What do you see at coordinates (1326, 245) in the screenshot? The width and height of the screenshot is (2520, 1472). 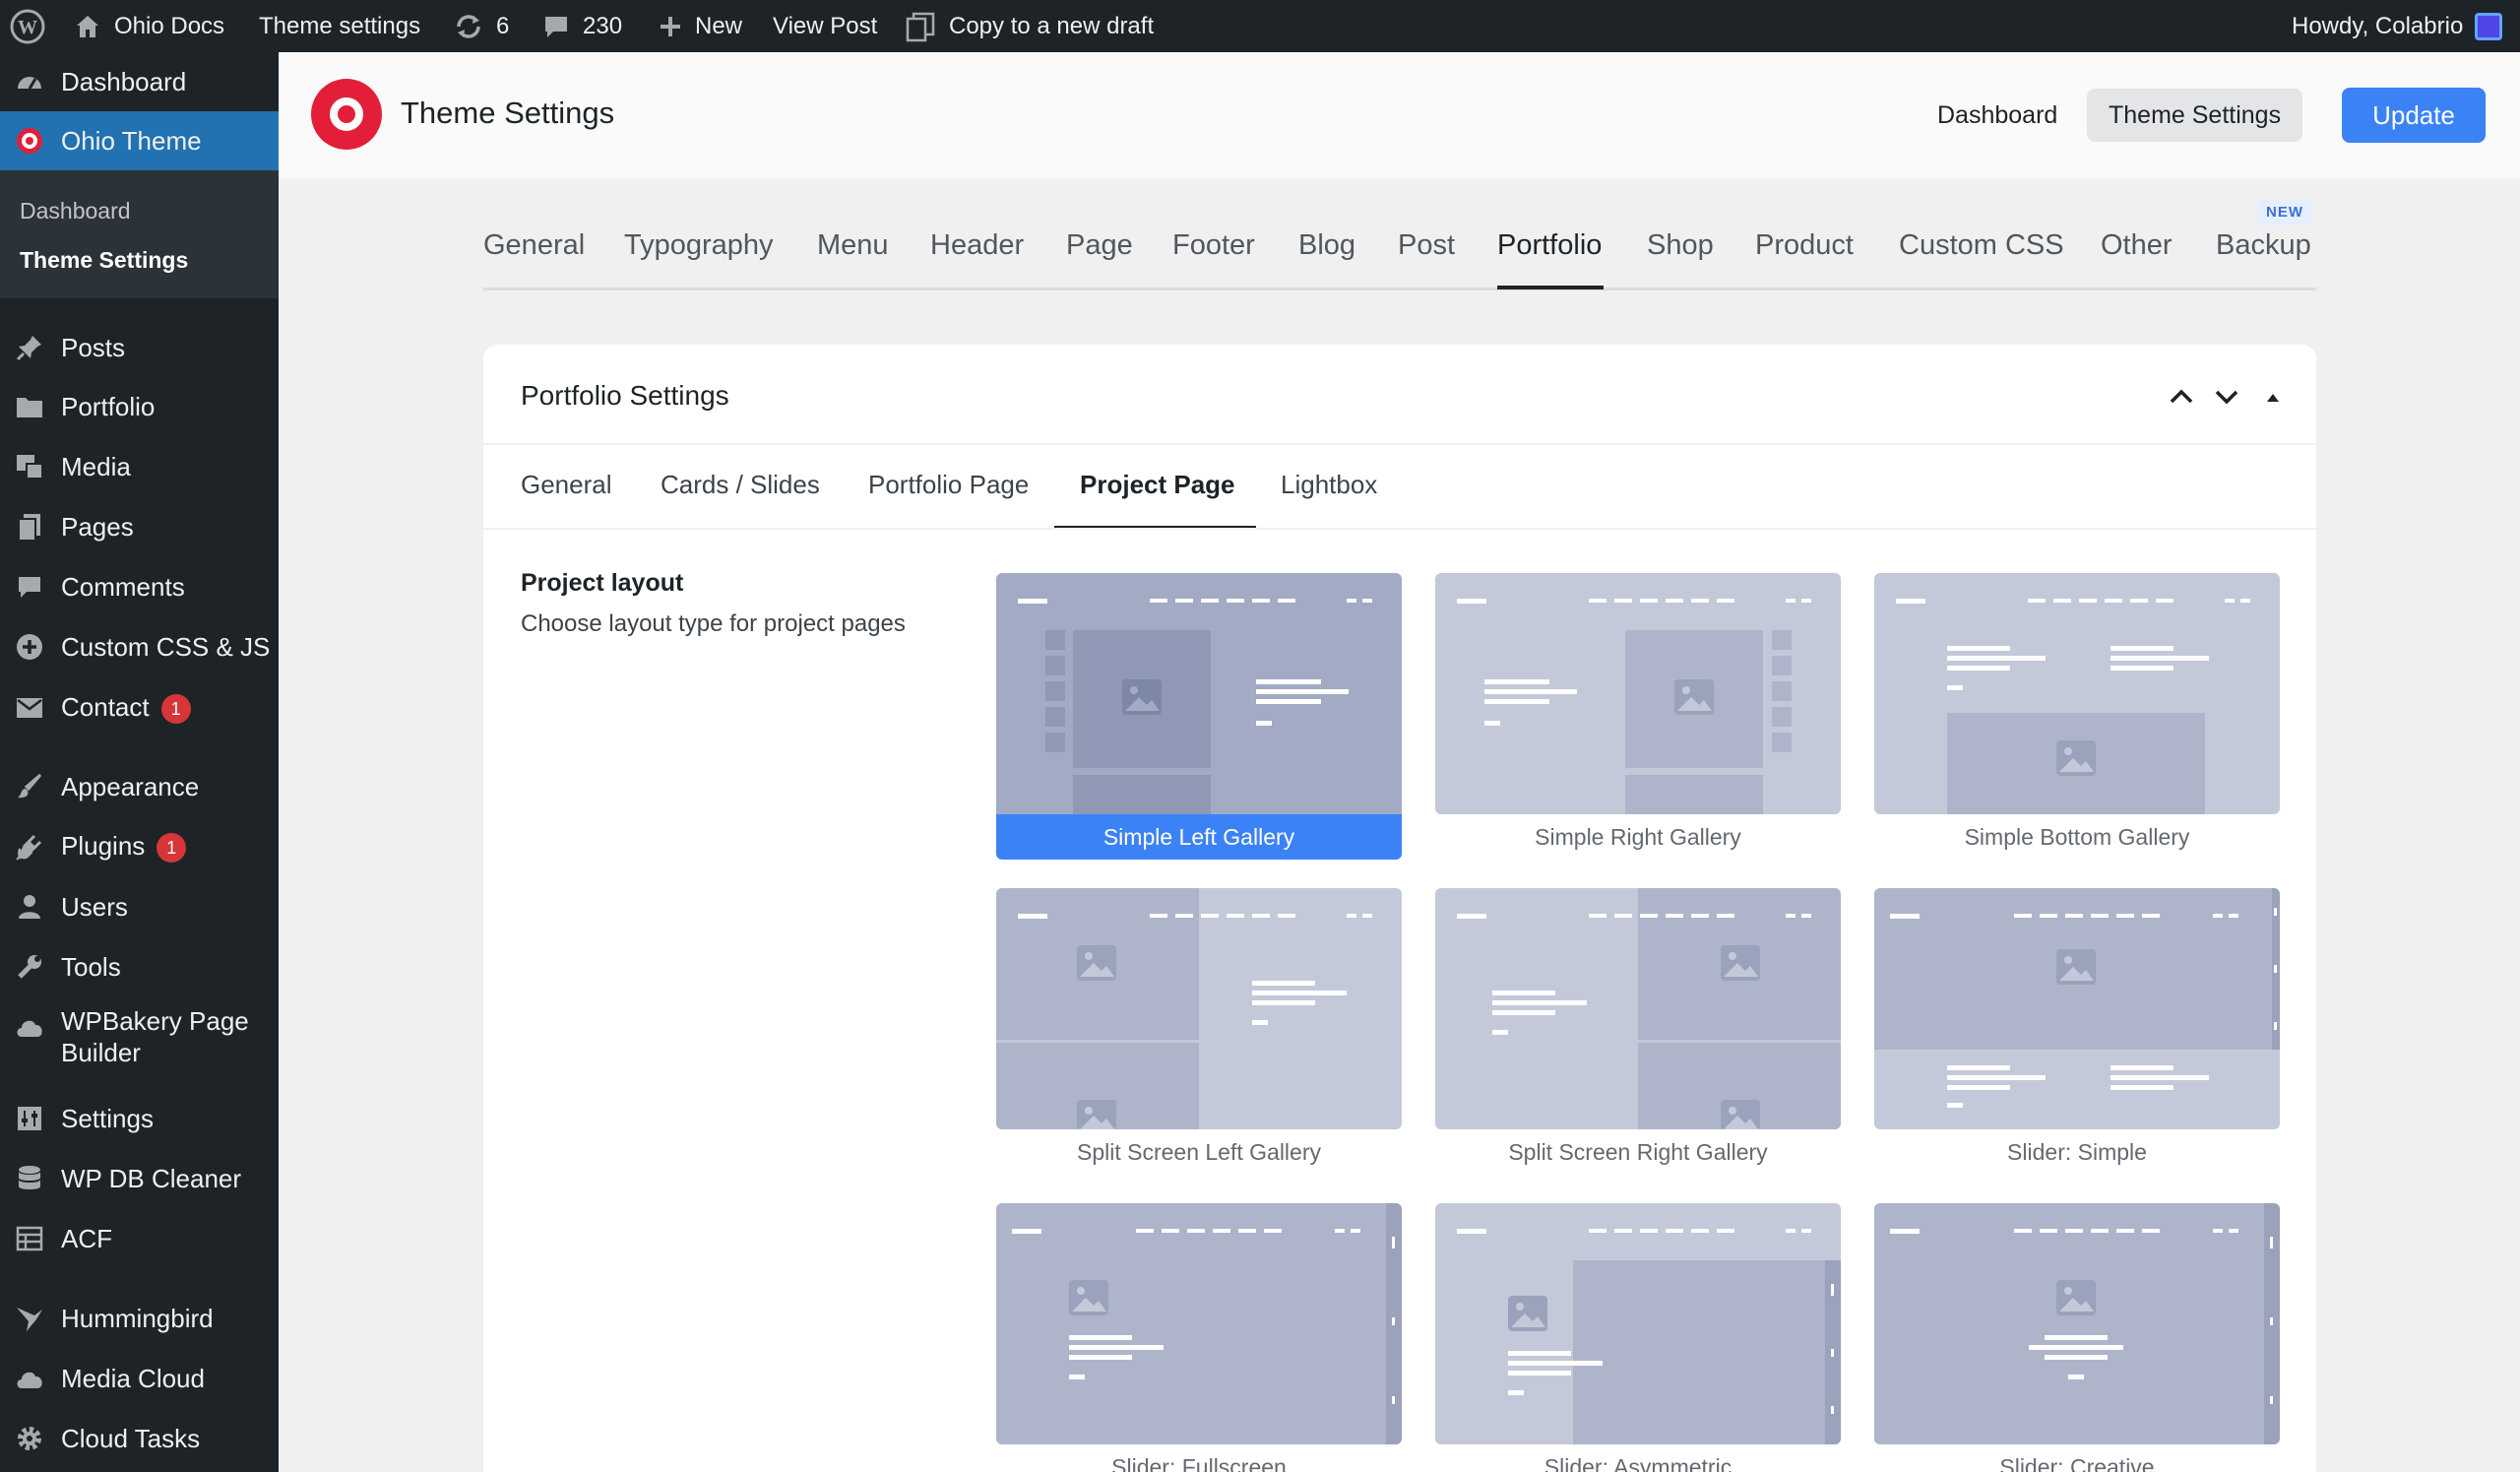 I see `tab-blog: Blog` at bounding box center [1326, 245].